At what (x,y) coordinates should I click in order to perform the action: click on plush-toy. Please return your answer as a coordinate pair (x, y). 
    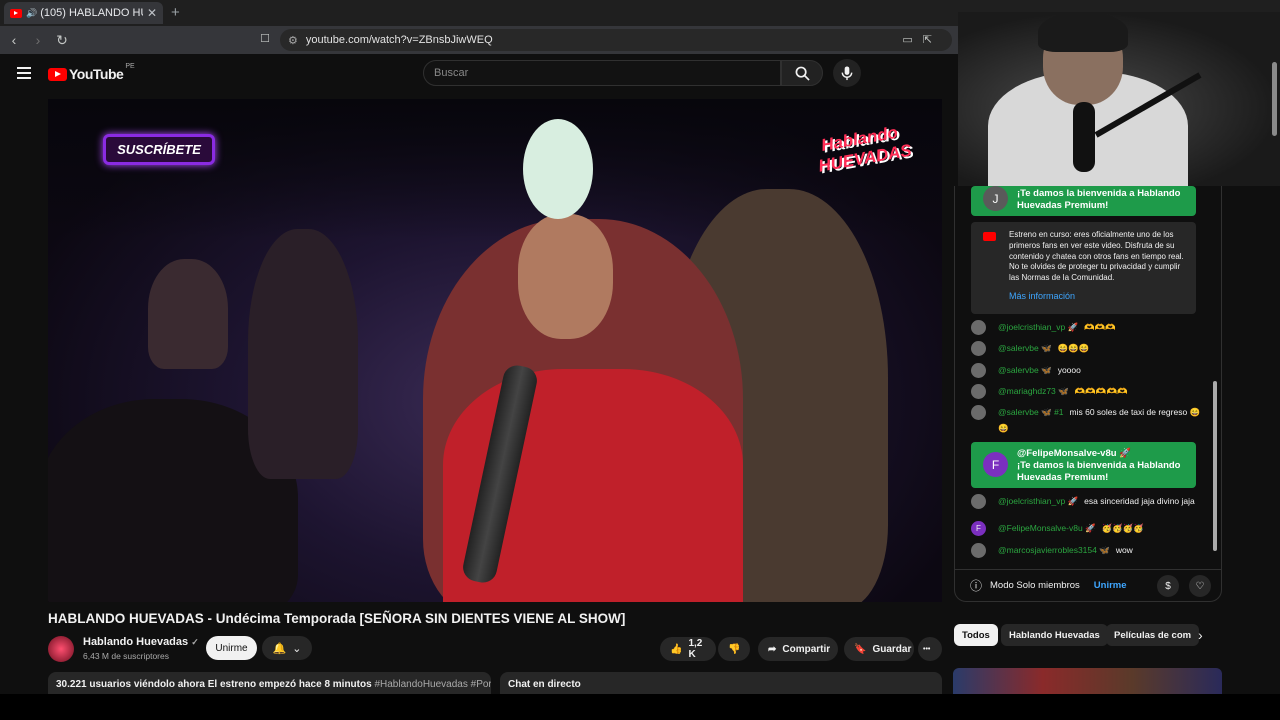
    Looking at the image, I should click on (558, 169).